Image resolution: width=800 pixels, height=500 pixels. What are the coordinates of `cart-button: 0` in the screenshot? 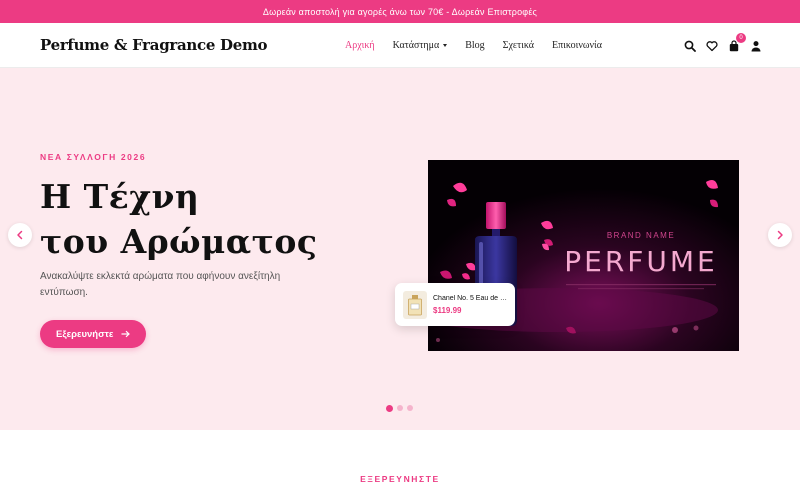 It's located at (737, 42).